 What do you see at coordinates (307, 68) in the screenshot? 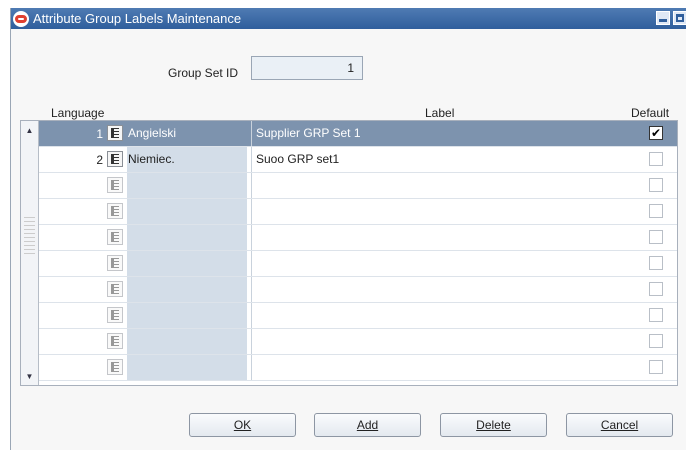
I see `group-set-id-field: 1` at bounding box center [307, 68].